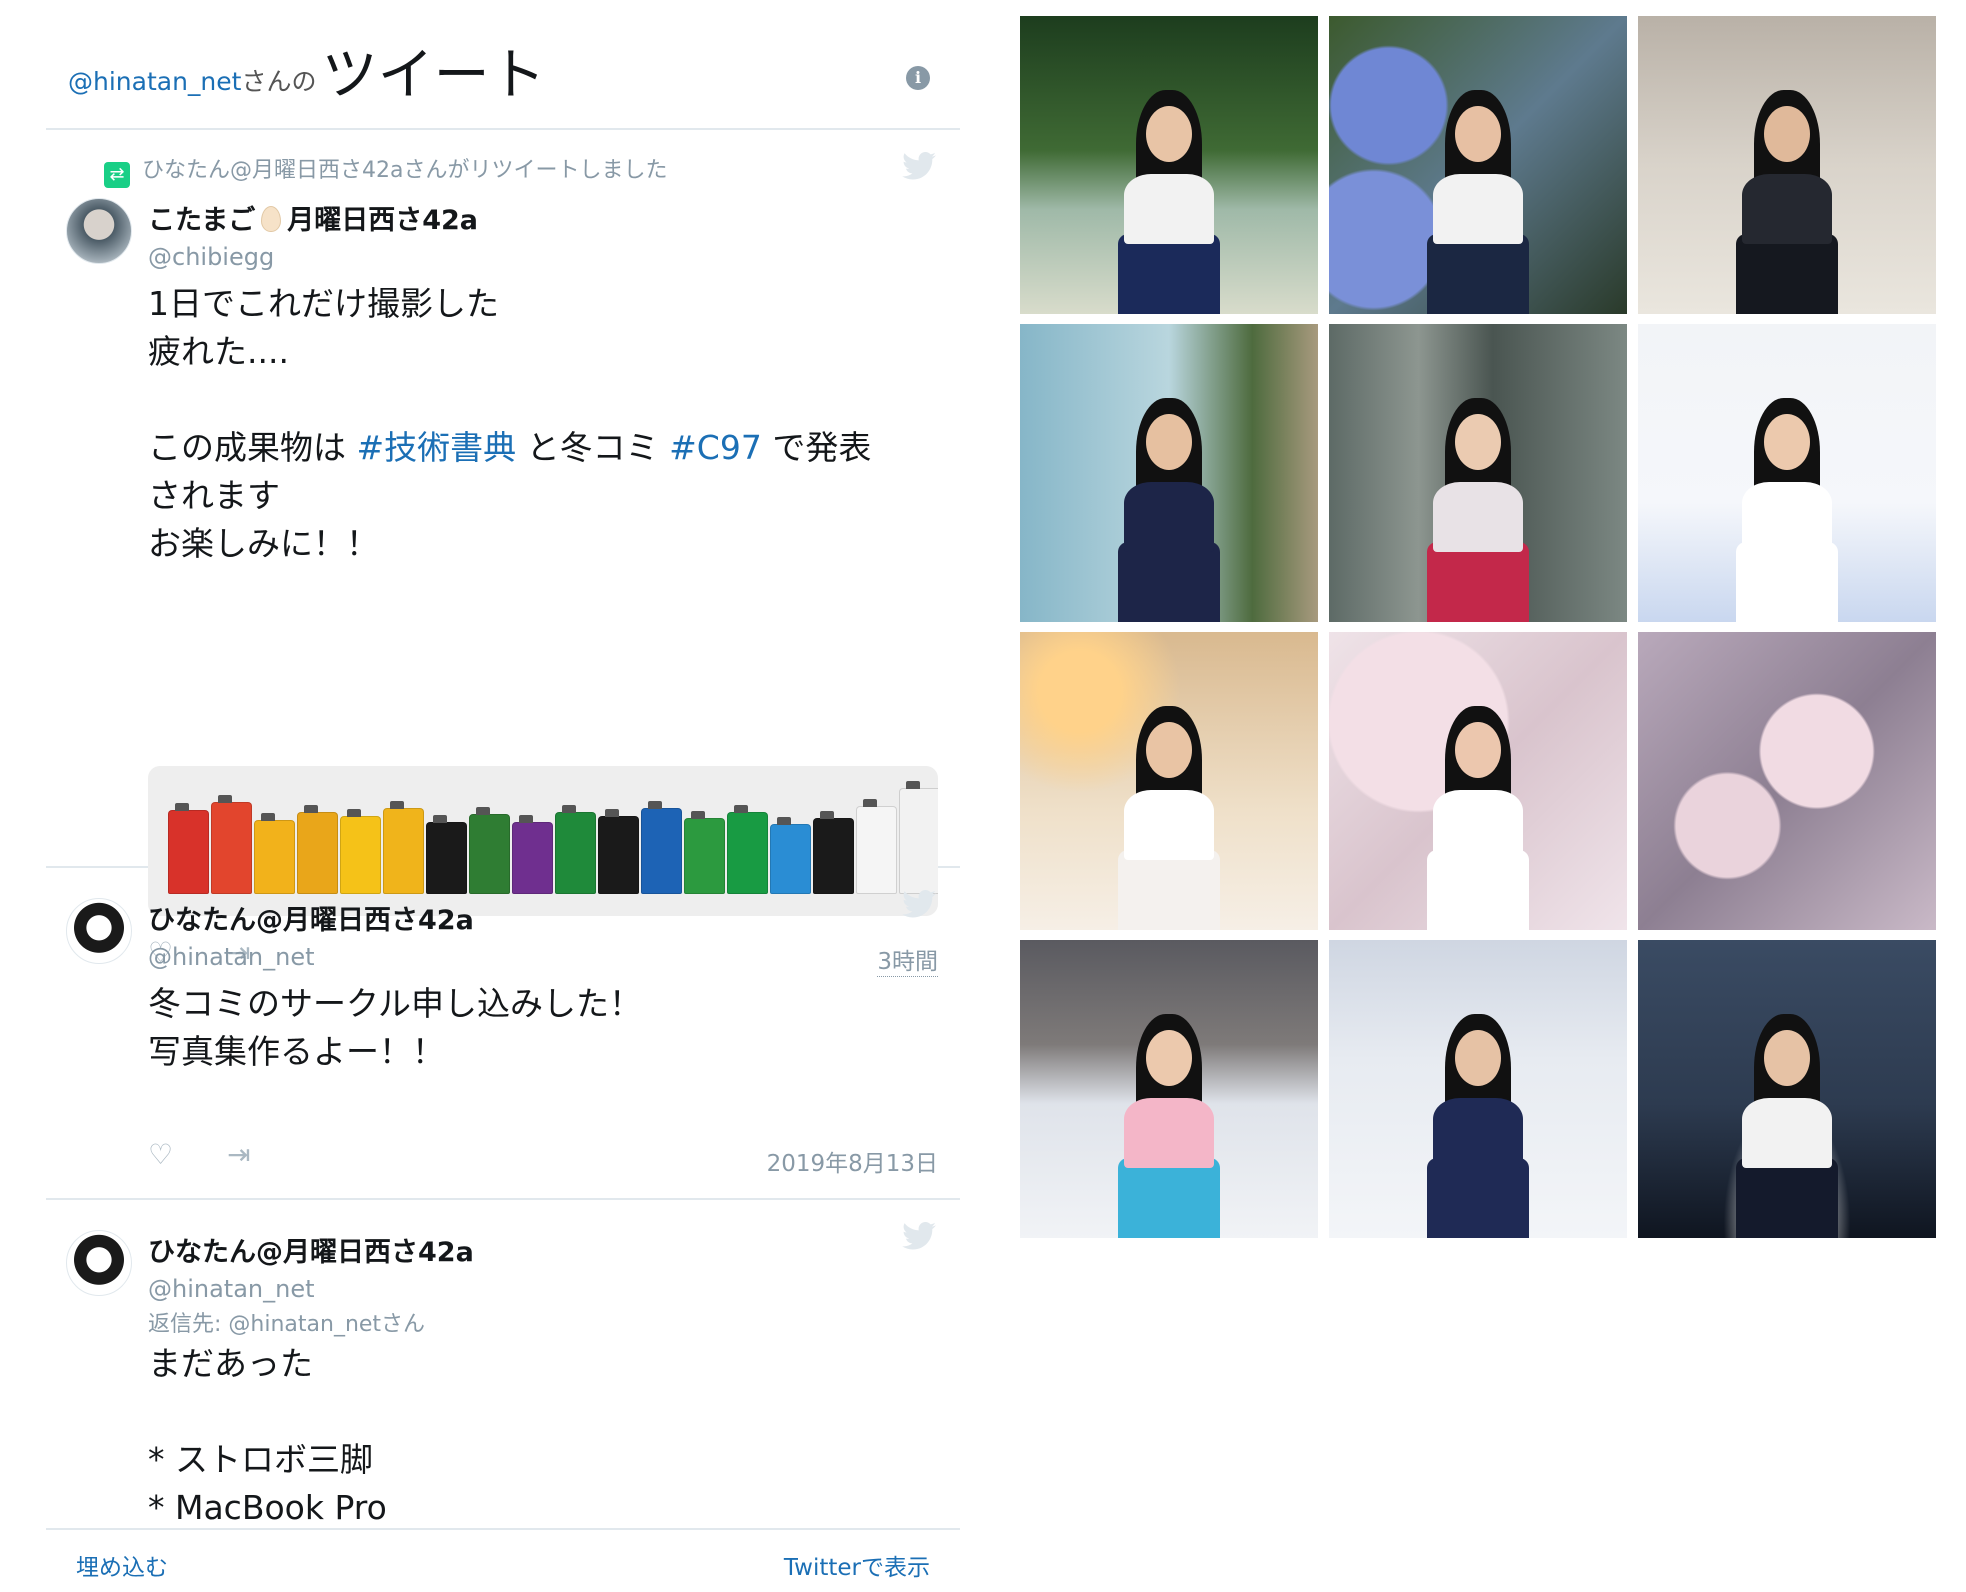  I want to click on title-suffix: さんの, so click(279, 81).